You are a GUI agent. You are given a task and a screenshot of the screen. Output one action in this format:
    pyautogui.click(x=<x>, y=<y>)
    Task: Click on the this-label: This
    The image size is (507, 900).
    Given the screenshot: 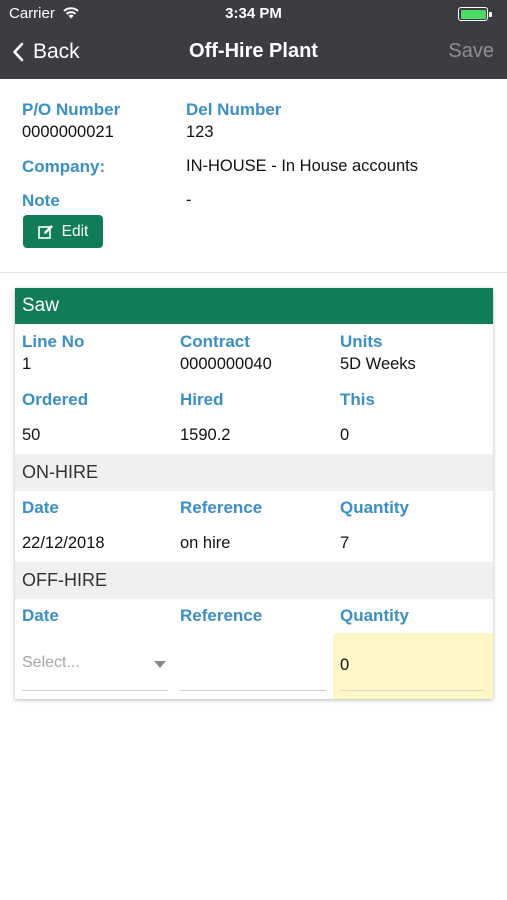 What is the action you would take?
    pyautogui.click(x=357, y=399)
    